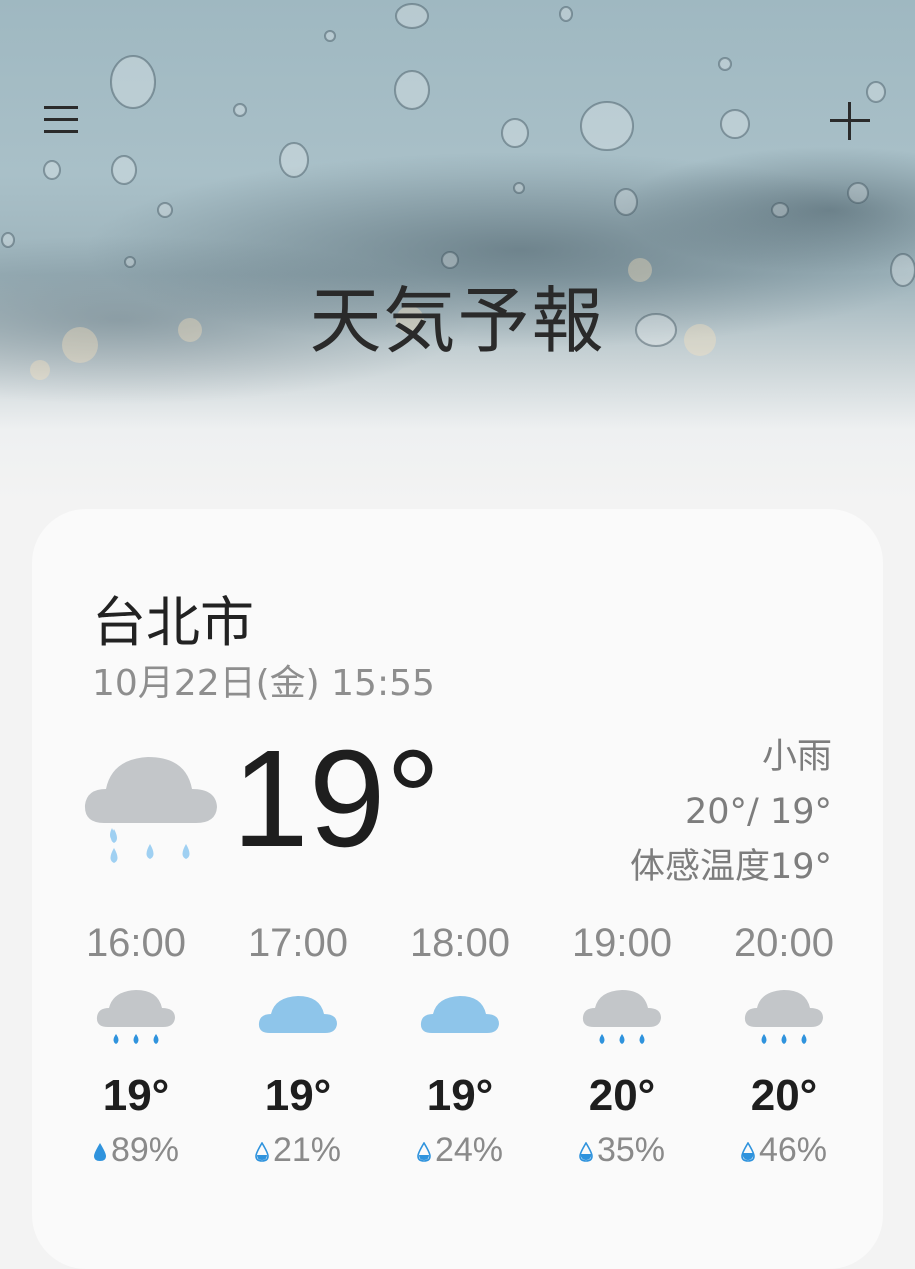  What do you see at coordinates (298, 943) in the screenshot?
I see `hour-time: 17:00` at bounding box center [298, 943].